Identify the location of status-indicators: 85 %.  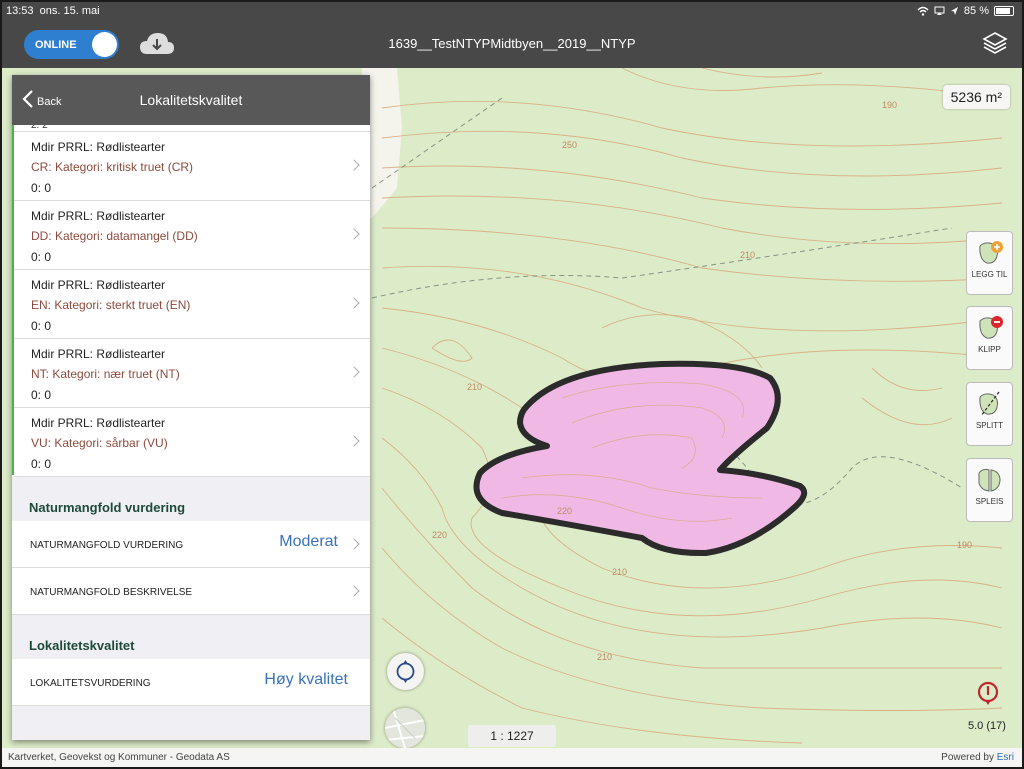
(965, 11).